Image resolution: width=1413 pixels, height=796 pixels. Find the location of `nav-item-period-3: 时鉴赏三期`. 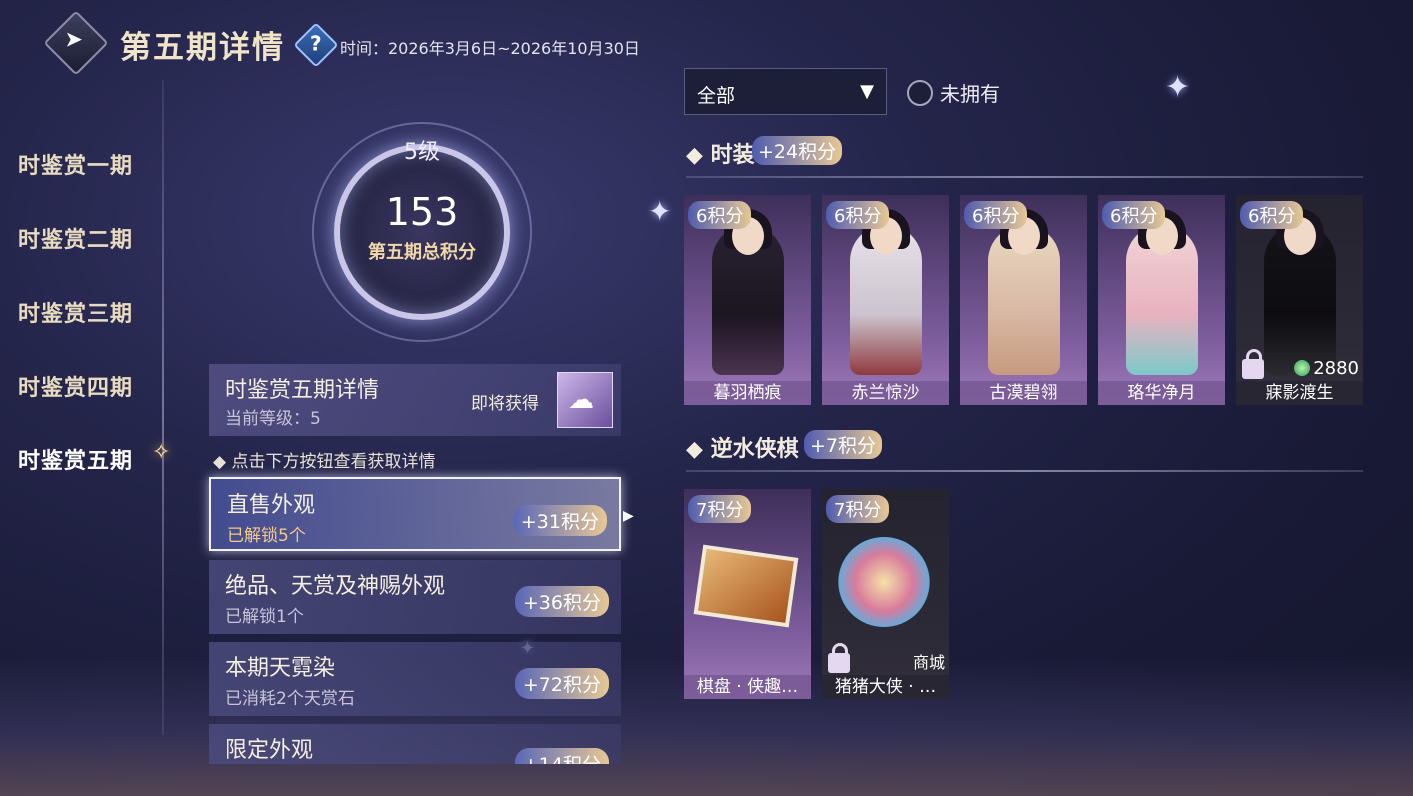

nav-item-period-3: 时鉴赏三期 is located at coordinates (75, 312).